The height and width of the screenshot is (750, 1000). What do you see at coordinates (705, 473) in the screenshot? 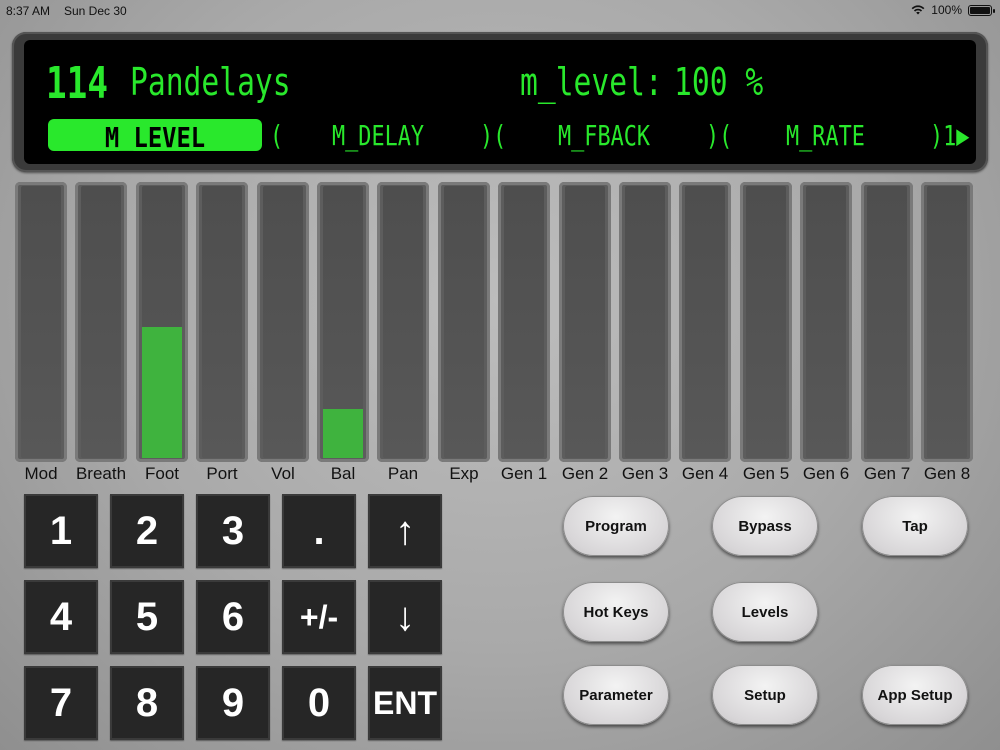
I see `meter-label: Gen 4` at bounding box center [705, 473].